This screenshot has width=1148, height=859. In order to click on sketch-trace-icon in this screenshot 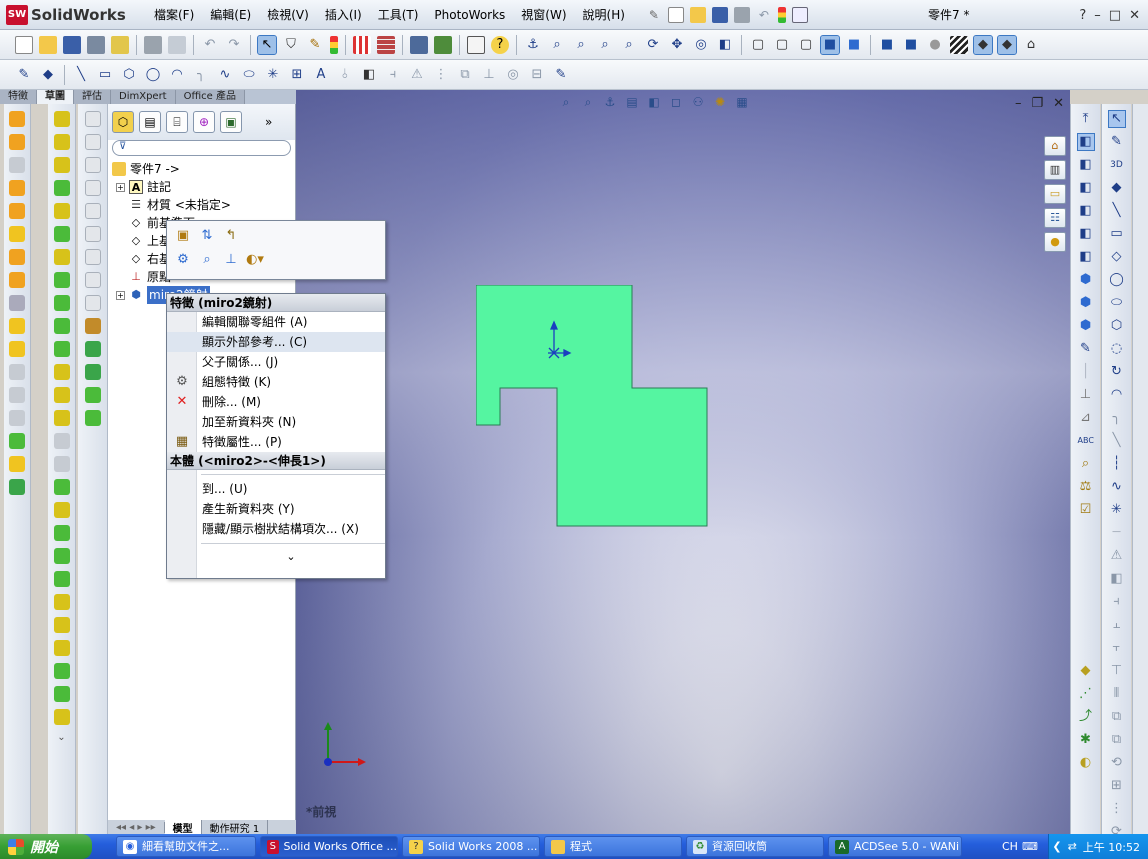, I will do `click(92, 349)`.